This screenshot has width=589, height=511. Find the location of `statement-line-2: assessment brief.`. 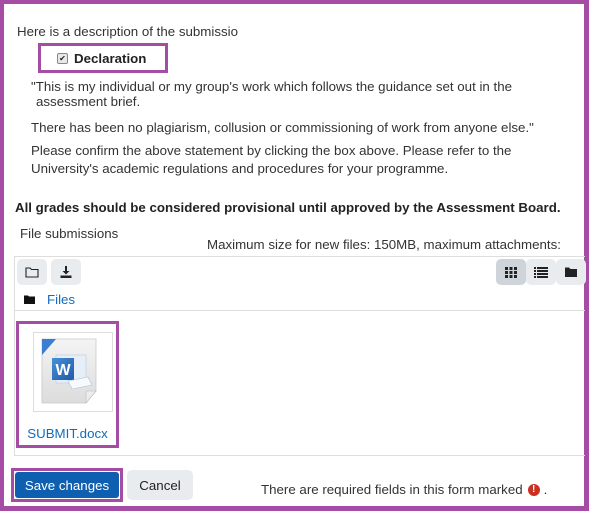

statement-line-2: assessment brief. is located at coordinates (88, 101).